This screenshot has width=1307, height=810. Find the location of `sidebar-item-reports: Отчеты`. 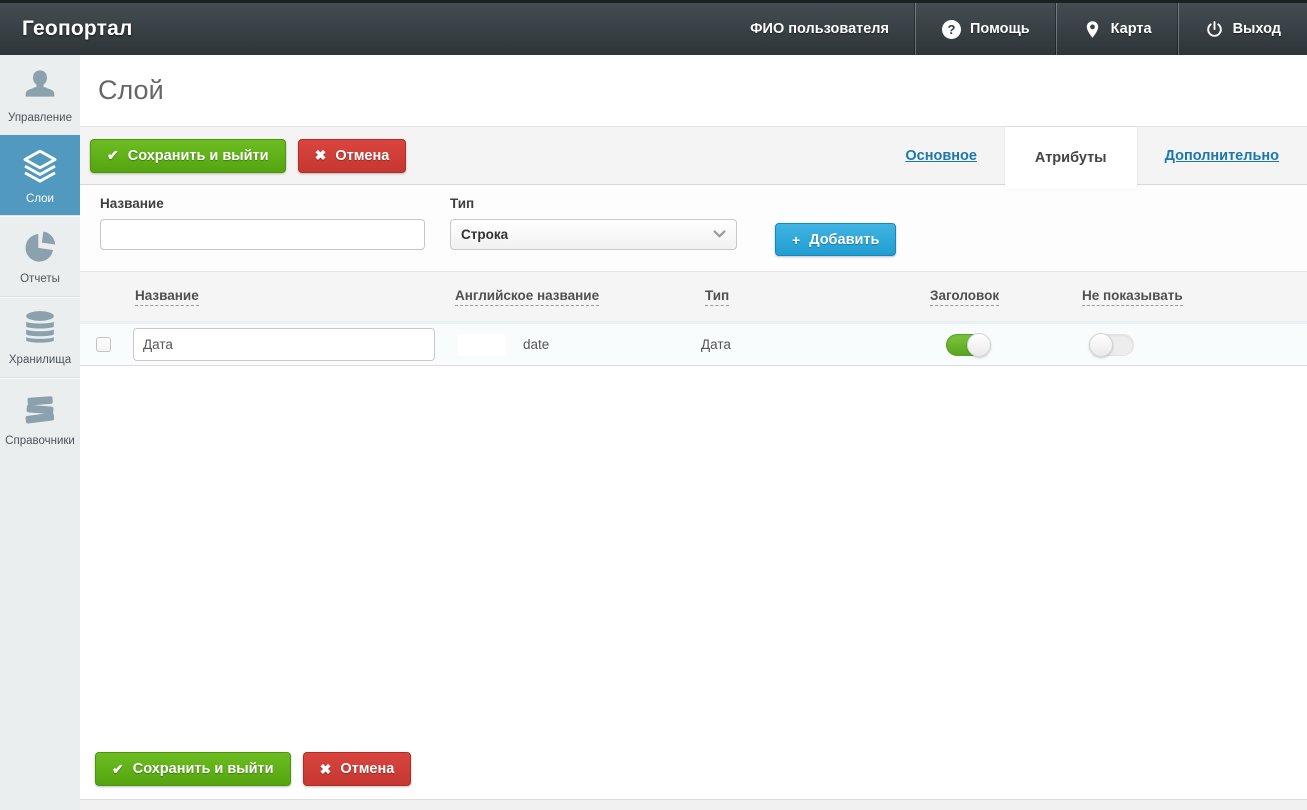

sidebar-item-reports: Отчеты is located at coordinates (40, 255).